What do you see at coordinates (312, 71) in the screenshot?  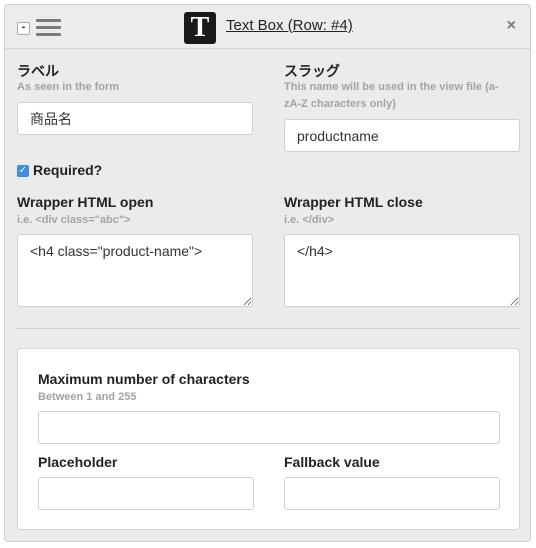 I see `slug-field-title: スラッグ` at bounding box center [312, 71].